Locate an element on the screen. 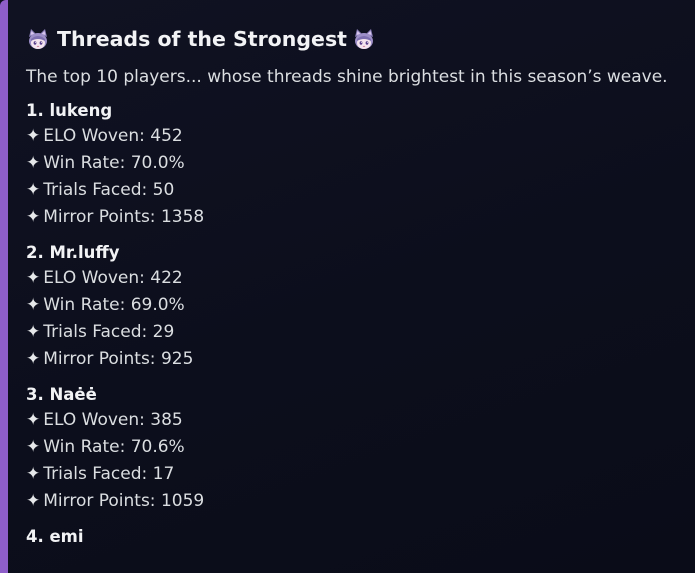 This screenshot has width=695, height=573. embed-title-text: Threads of the Strongest is located at coordinates (202, 39).